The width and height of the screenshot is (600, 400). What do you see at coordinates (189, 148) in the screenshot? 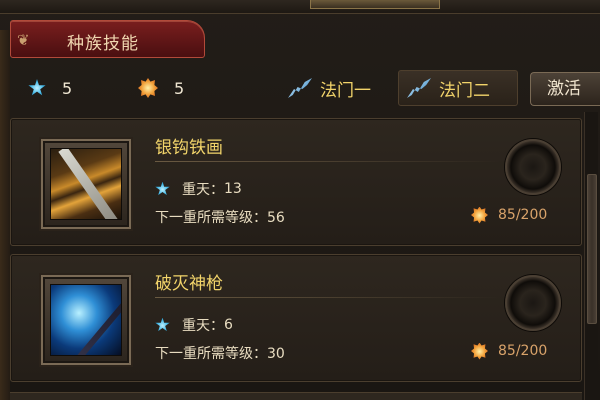
I see `skill-name: 银钩铁画` at bounding box center [189, 148].